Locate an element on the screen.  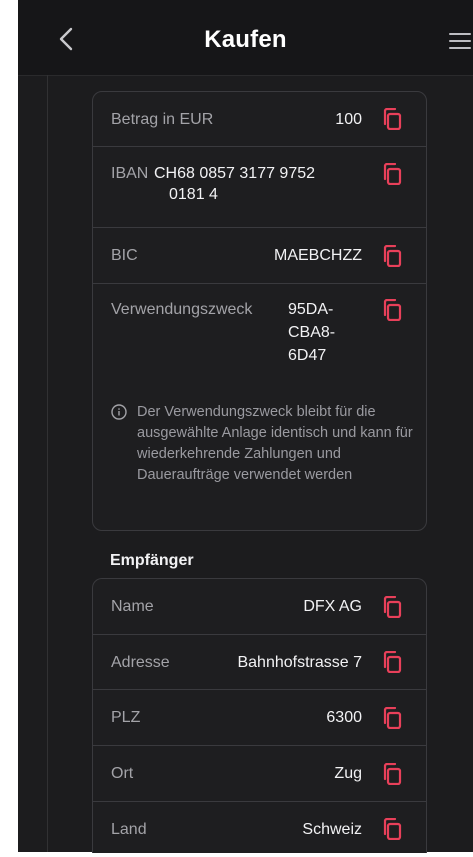
divider-line is located at coordinates (47, 463).